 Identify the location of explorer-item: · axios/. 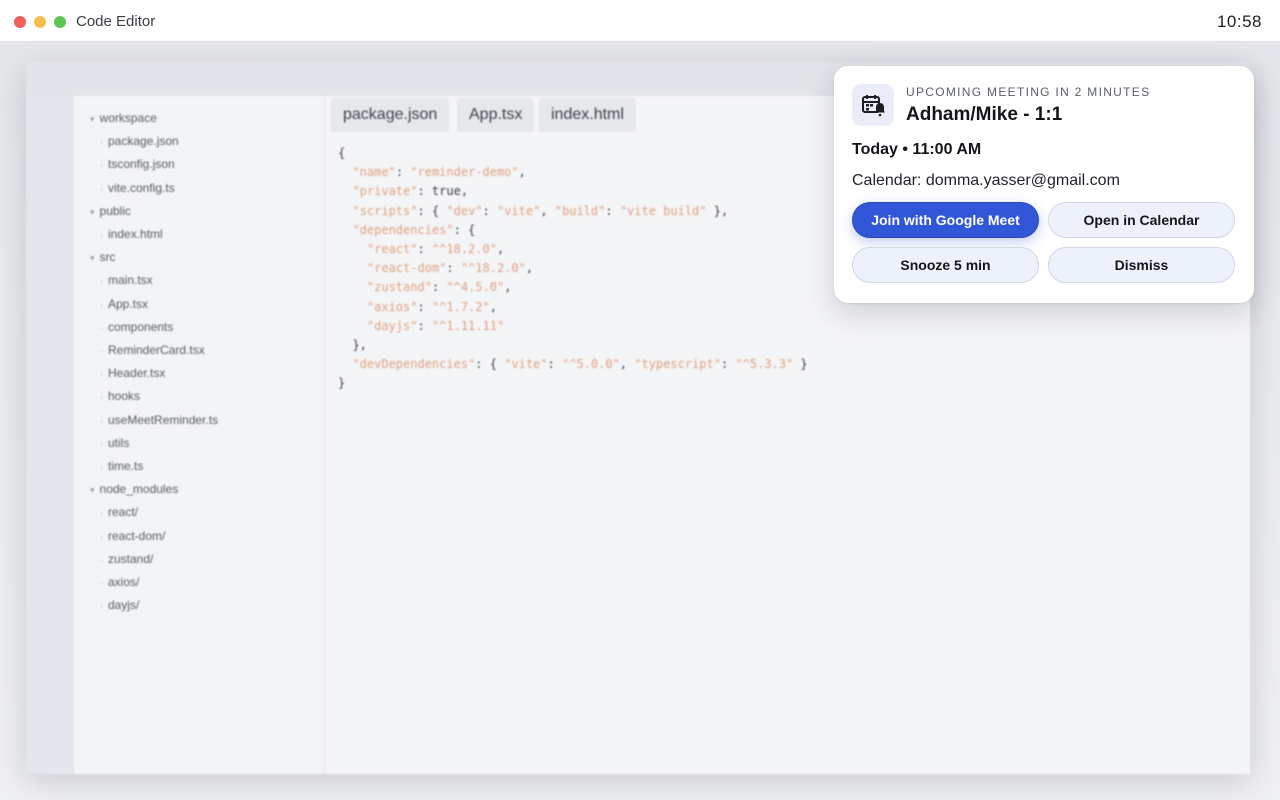
(119, 582).